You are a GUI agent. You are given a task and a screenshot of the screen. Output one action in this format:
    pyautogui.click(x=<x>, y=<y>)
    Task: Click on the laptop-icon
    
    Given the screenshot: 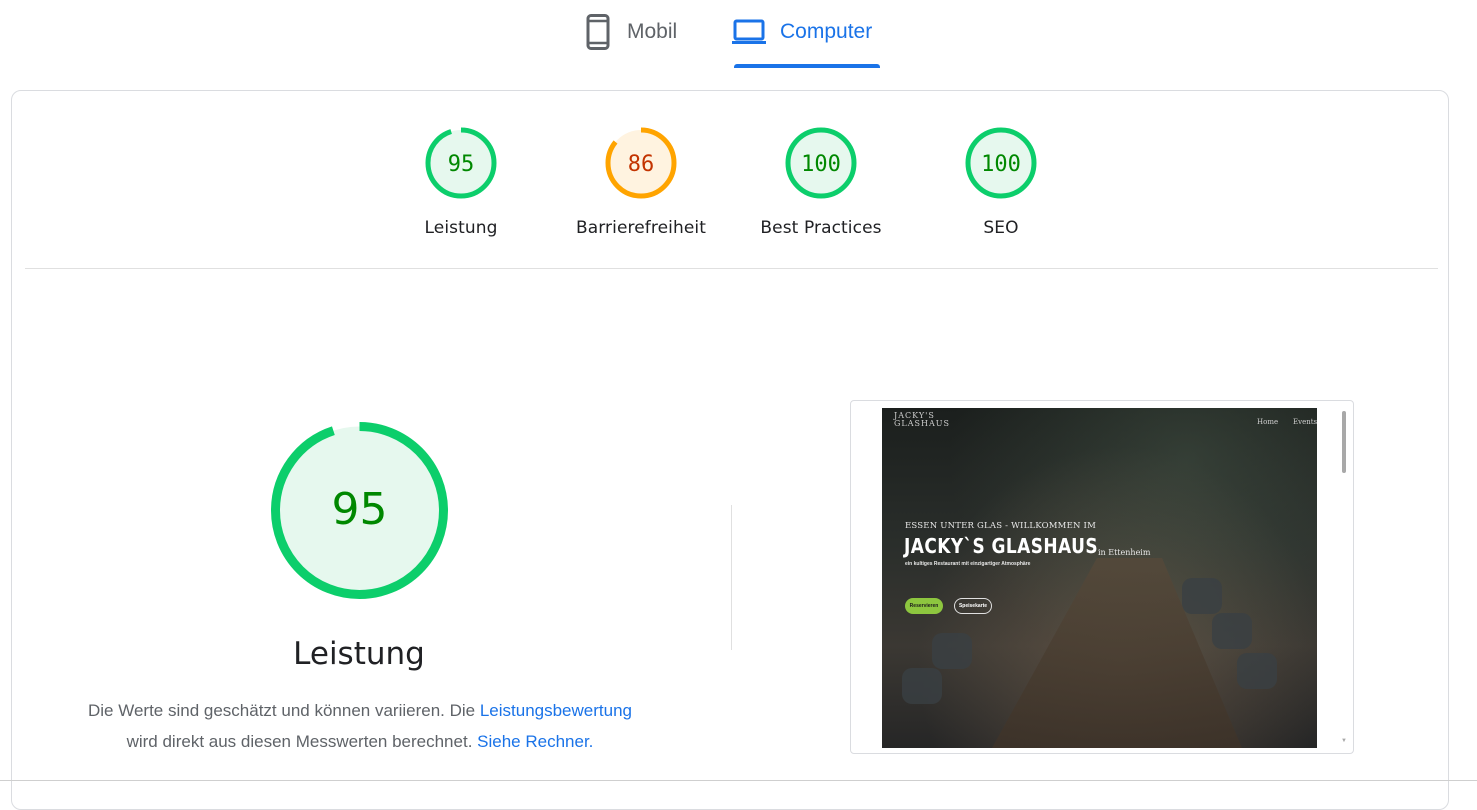 What is the action you would take?
    pyautogui.click(x=749, y=32)
    